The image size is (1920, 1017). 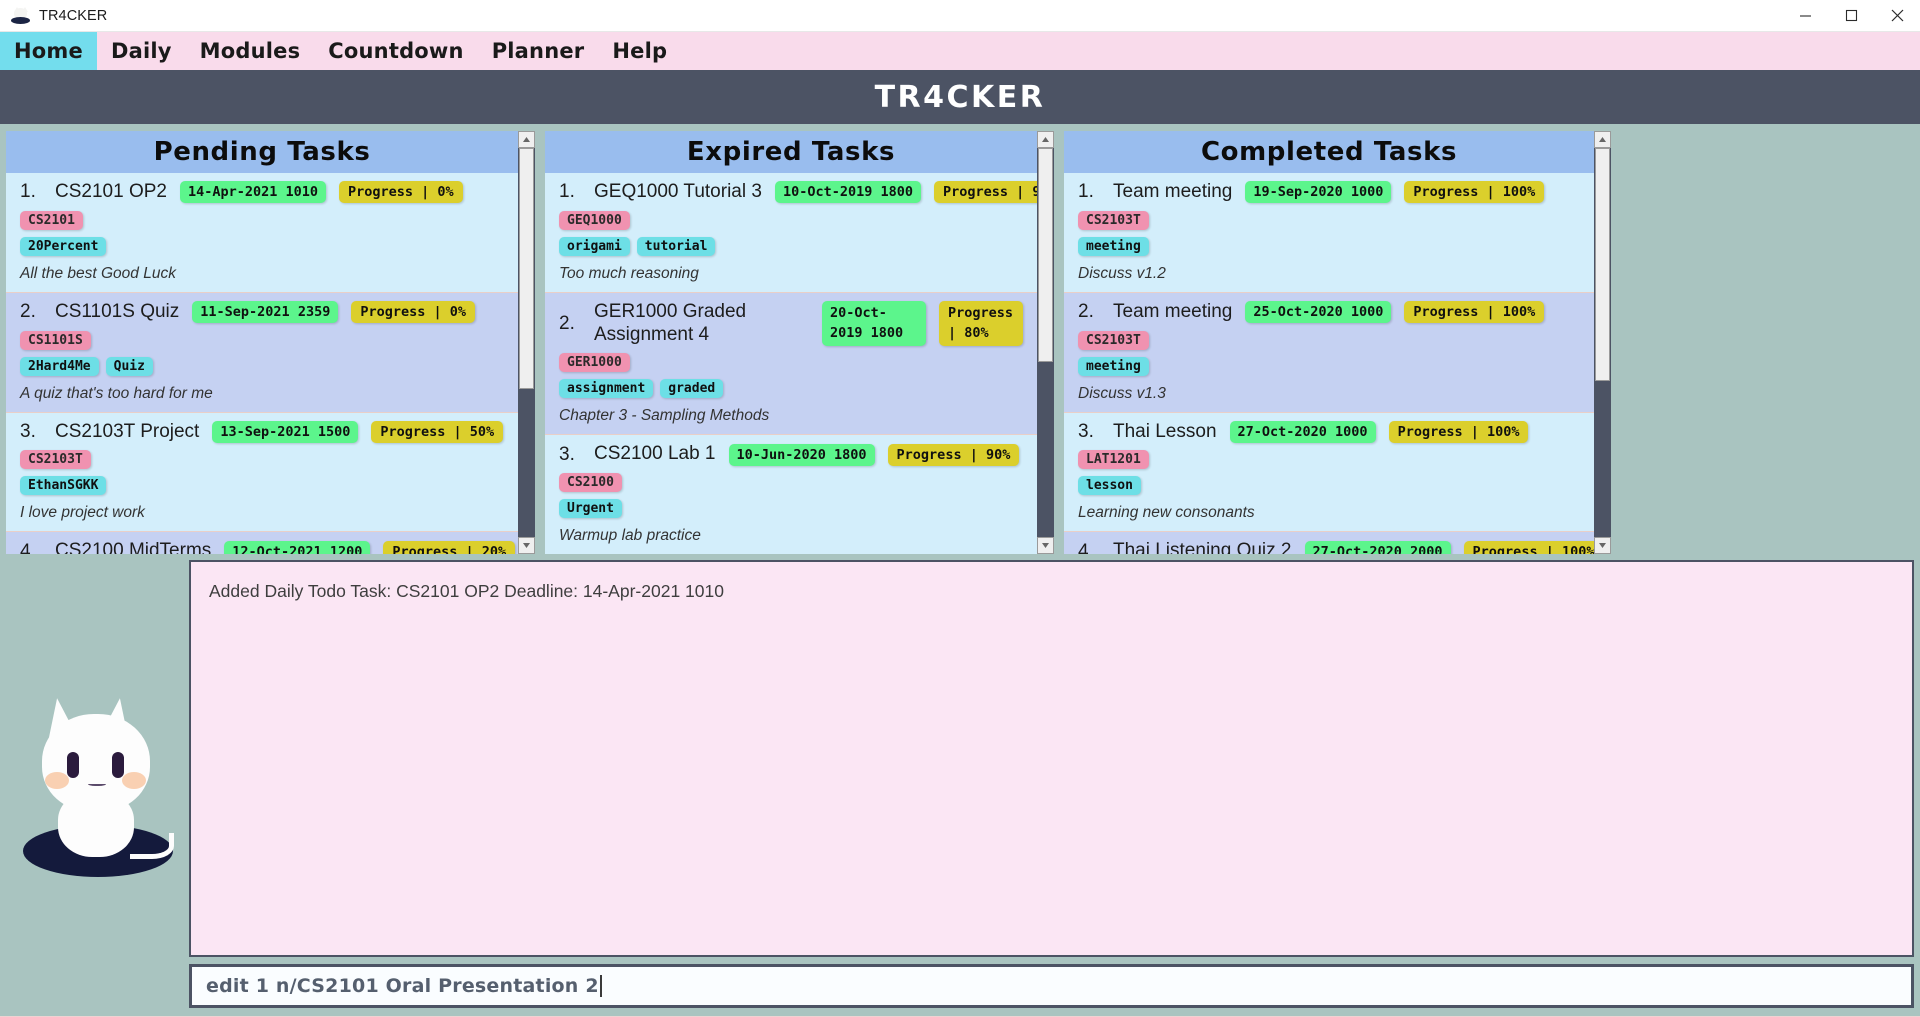 I want to click on cat-logo-icon, so click(x=20, y=15).